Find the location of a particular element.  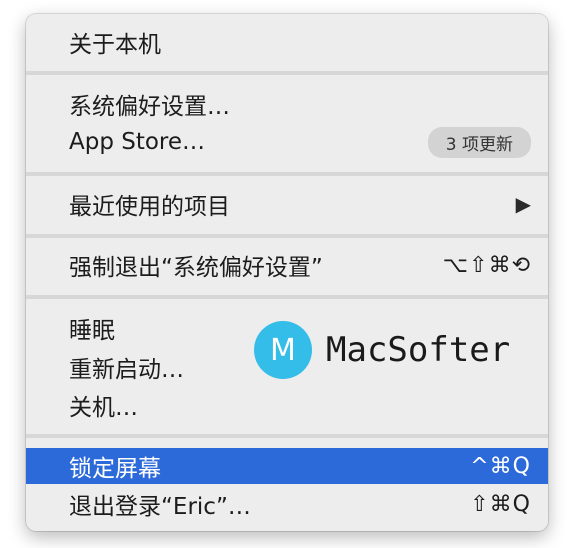

watermark: M MacSofter is located at coordinates (382, 350).